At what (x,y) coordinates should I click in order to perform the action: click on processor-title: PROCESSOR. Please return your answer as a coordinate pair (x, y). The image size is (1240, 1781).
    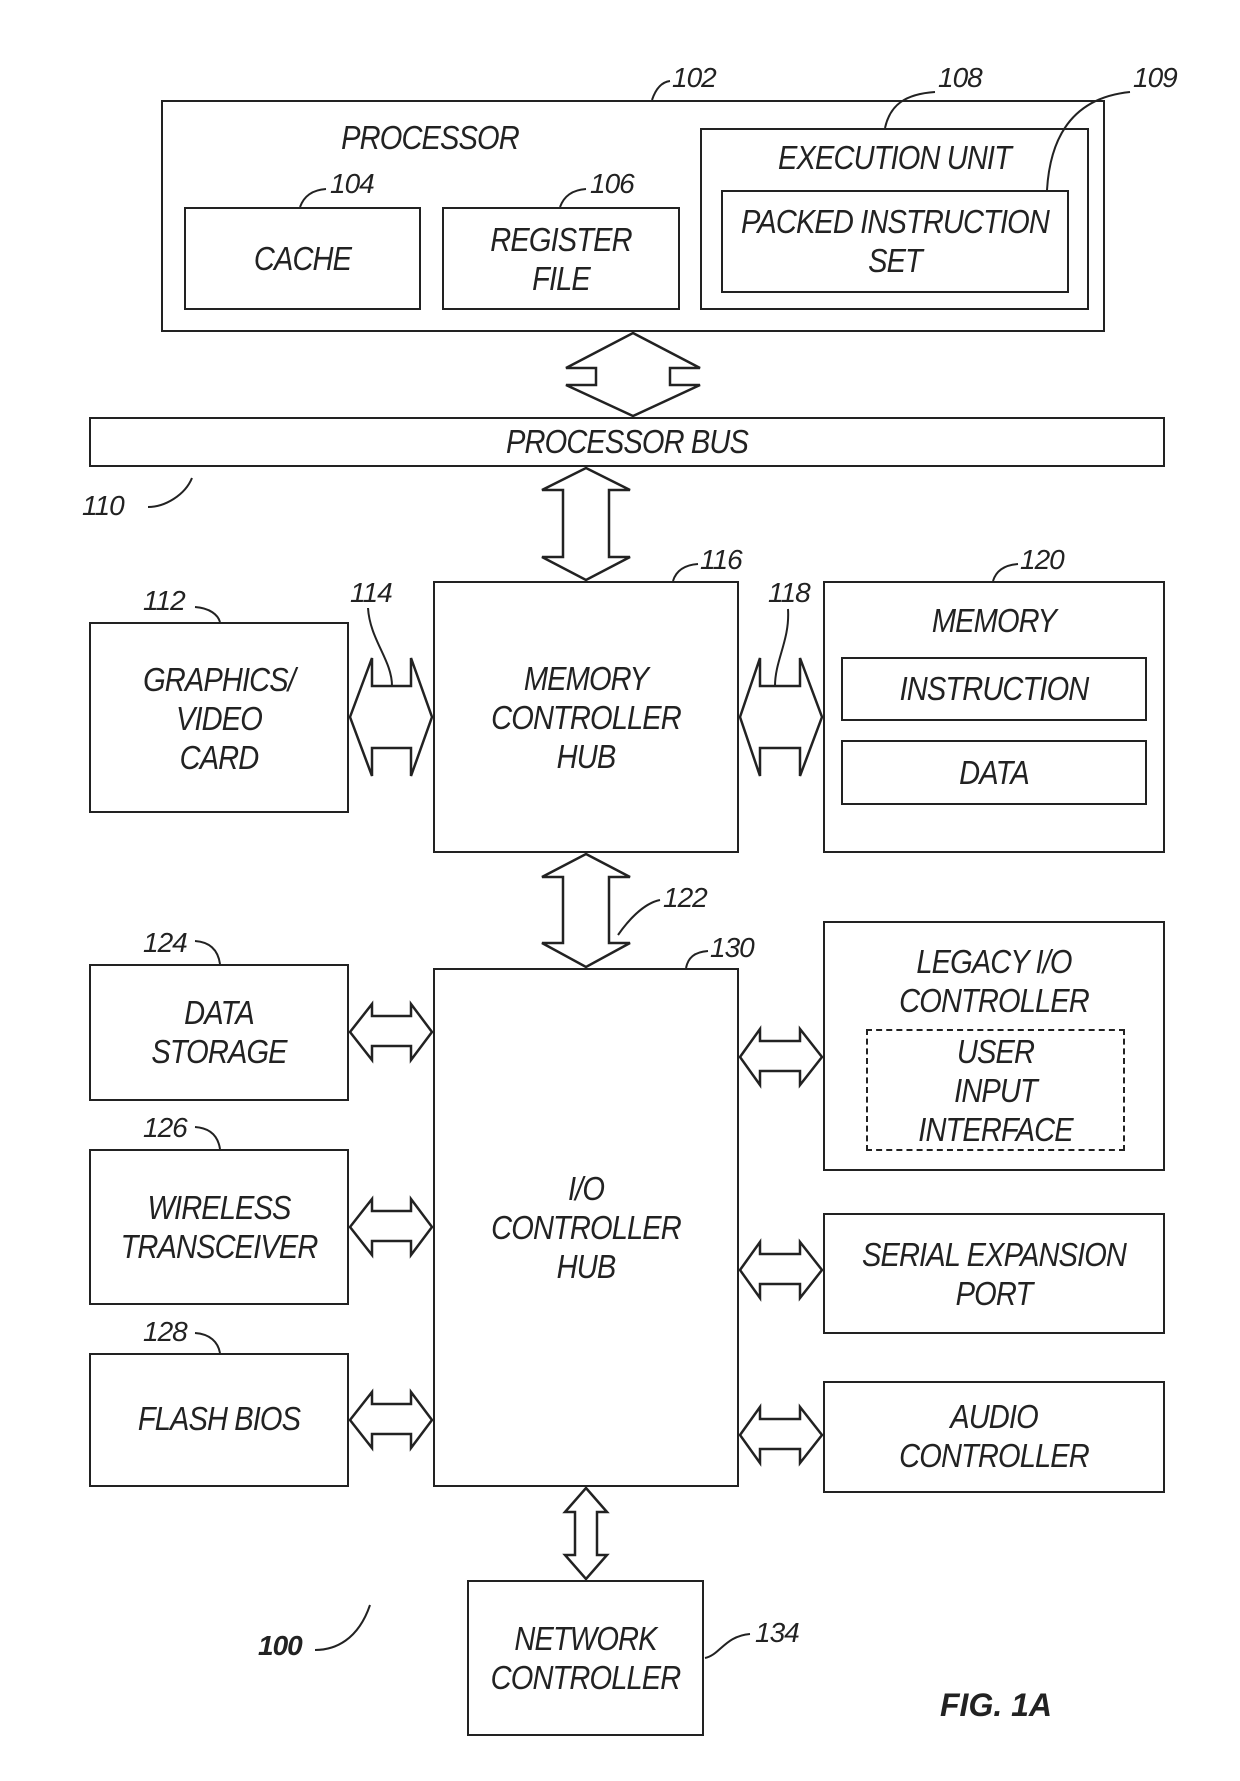
    Looking at the image, I should click on (430, 137).